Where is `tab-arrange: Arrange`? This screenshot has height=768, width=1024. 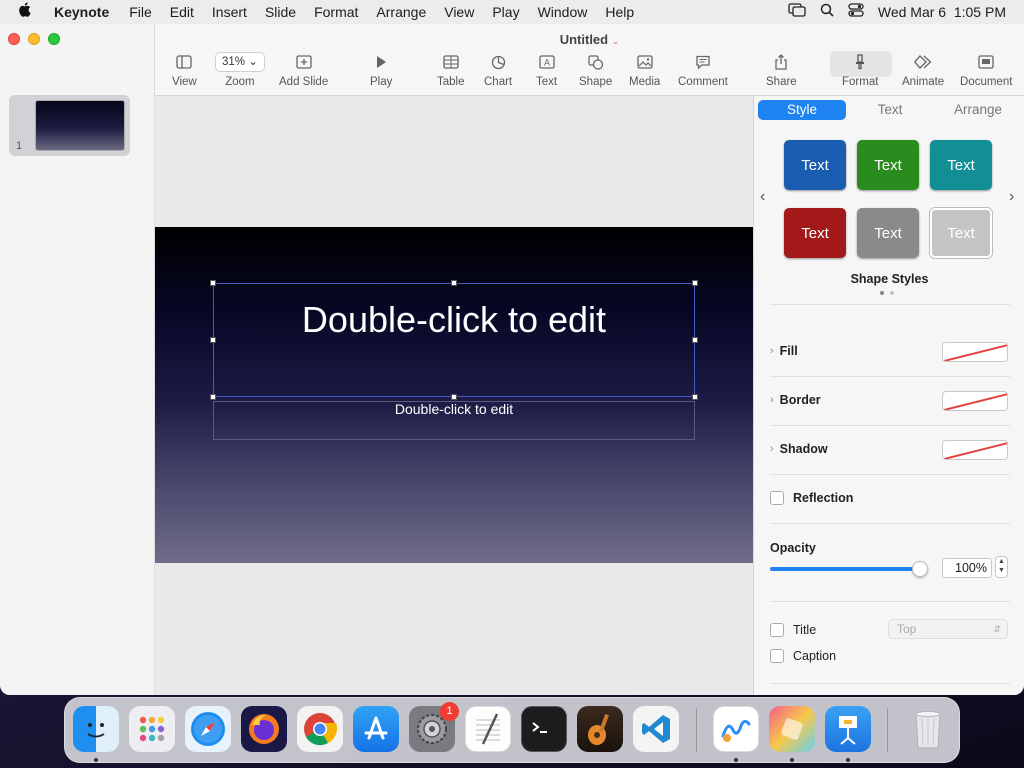 tab-arrange: Arrange is located at coordinates (978, 110).